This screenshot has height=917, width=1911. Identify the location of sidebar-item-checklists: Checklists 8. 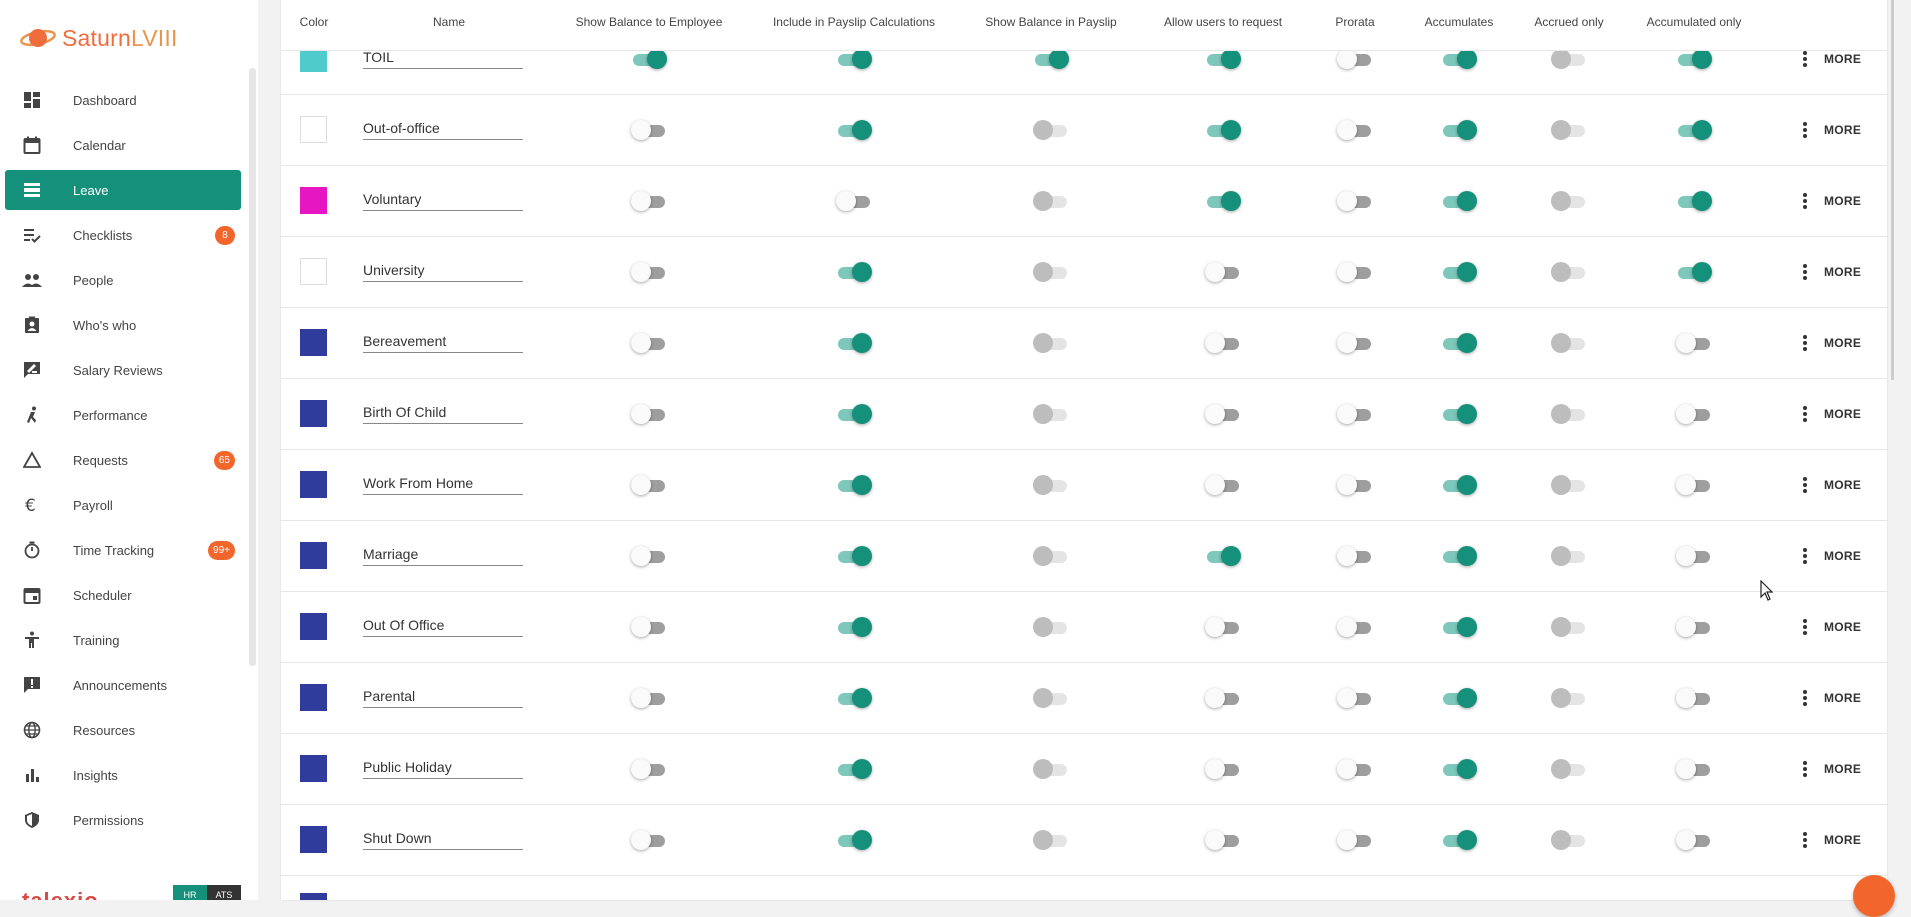
(123, 235).